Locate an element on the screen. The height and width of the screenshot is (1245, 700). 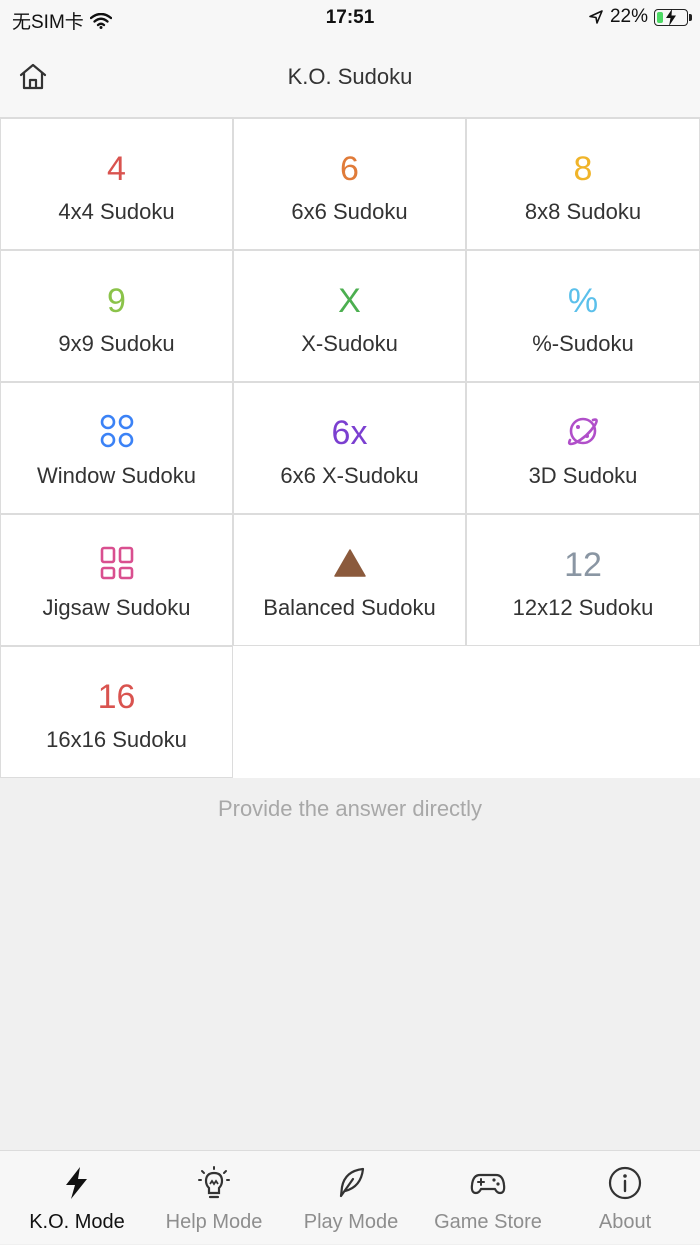
game-tile-16x16-sudoku: 16 16x16 Sudoku is located at coordinates (116, 712).